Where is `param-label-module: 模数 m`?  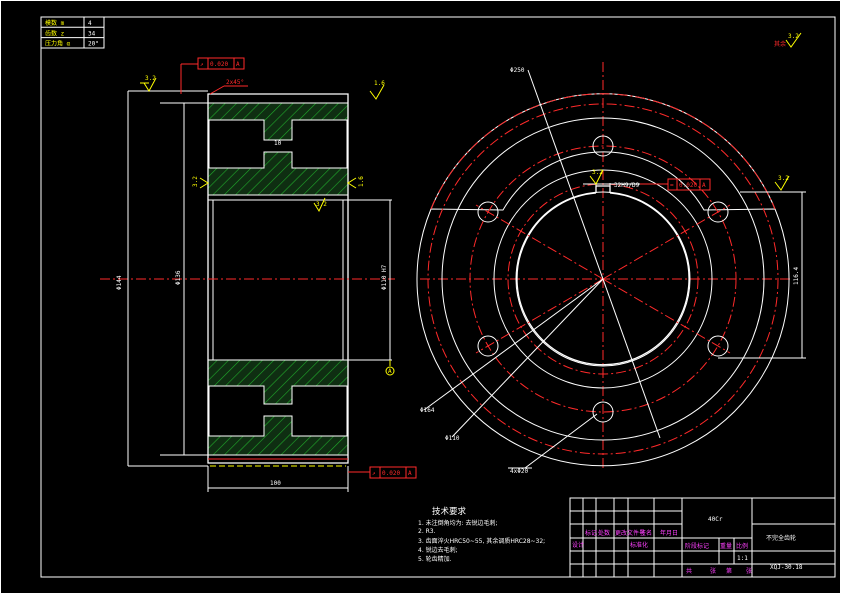
param-label-module: 模数 m is located at coordinates (55, 23).